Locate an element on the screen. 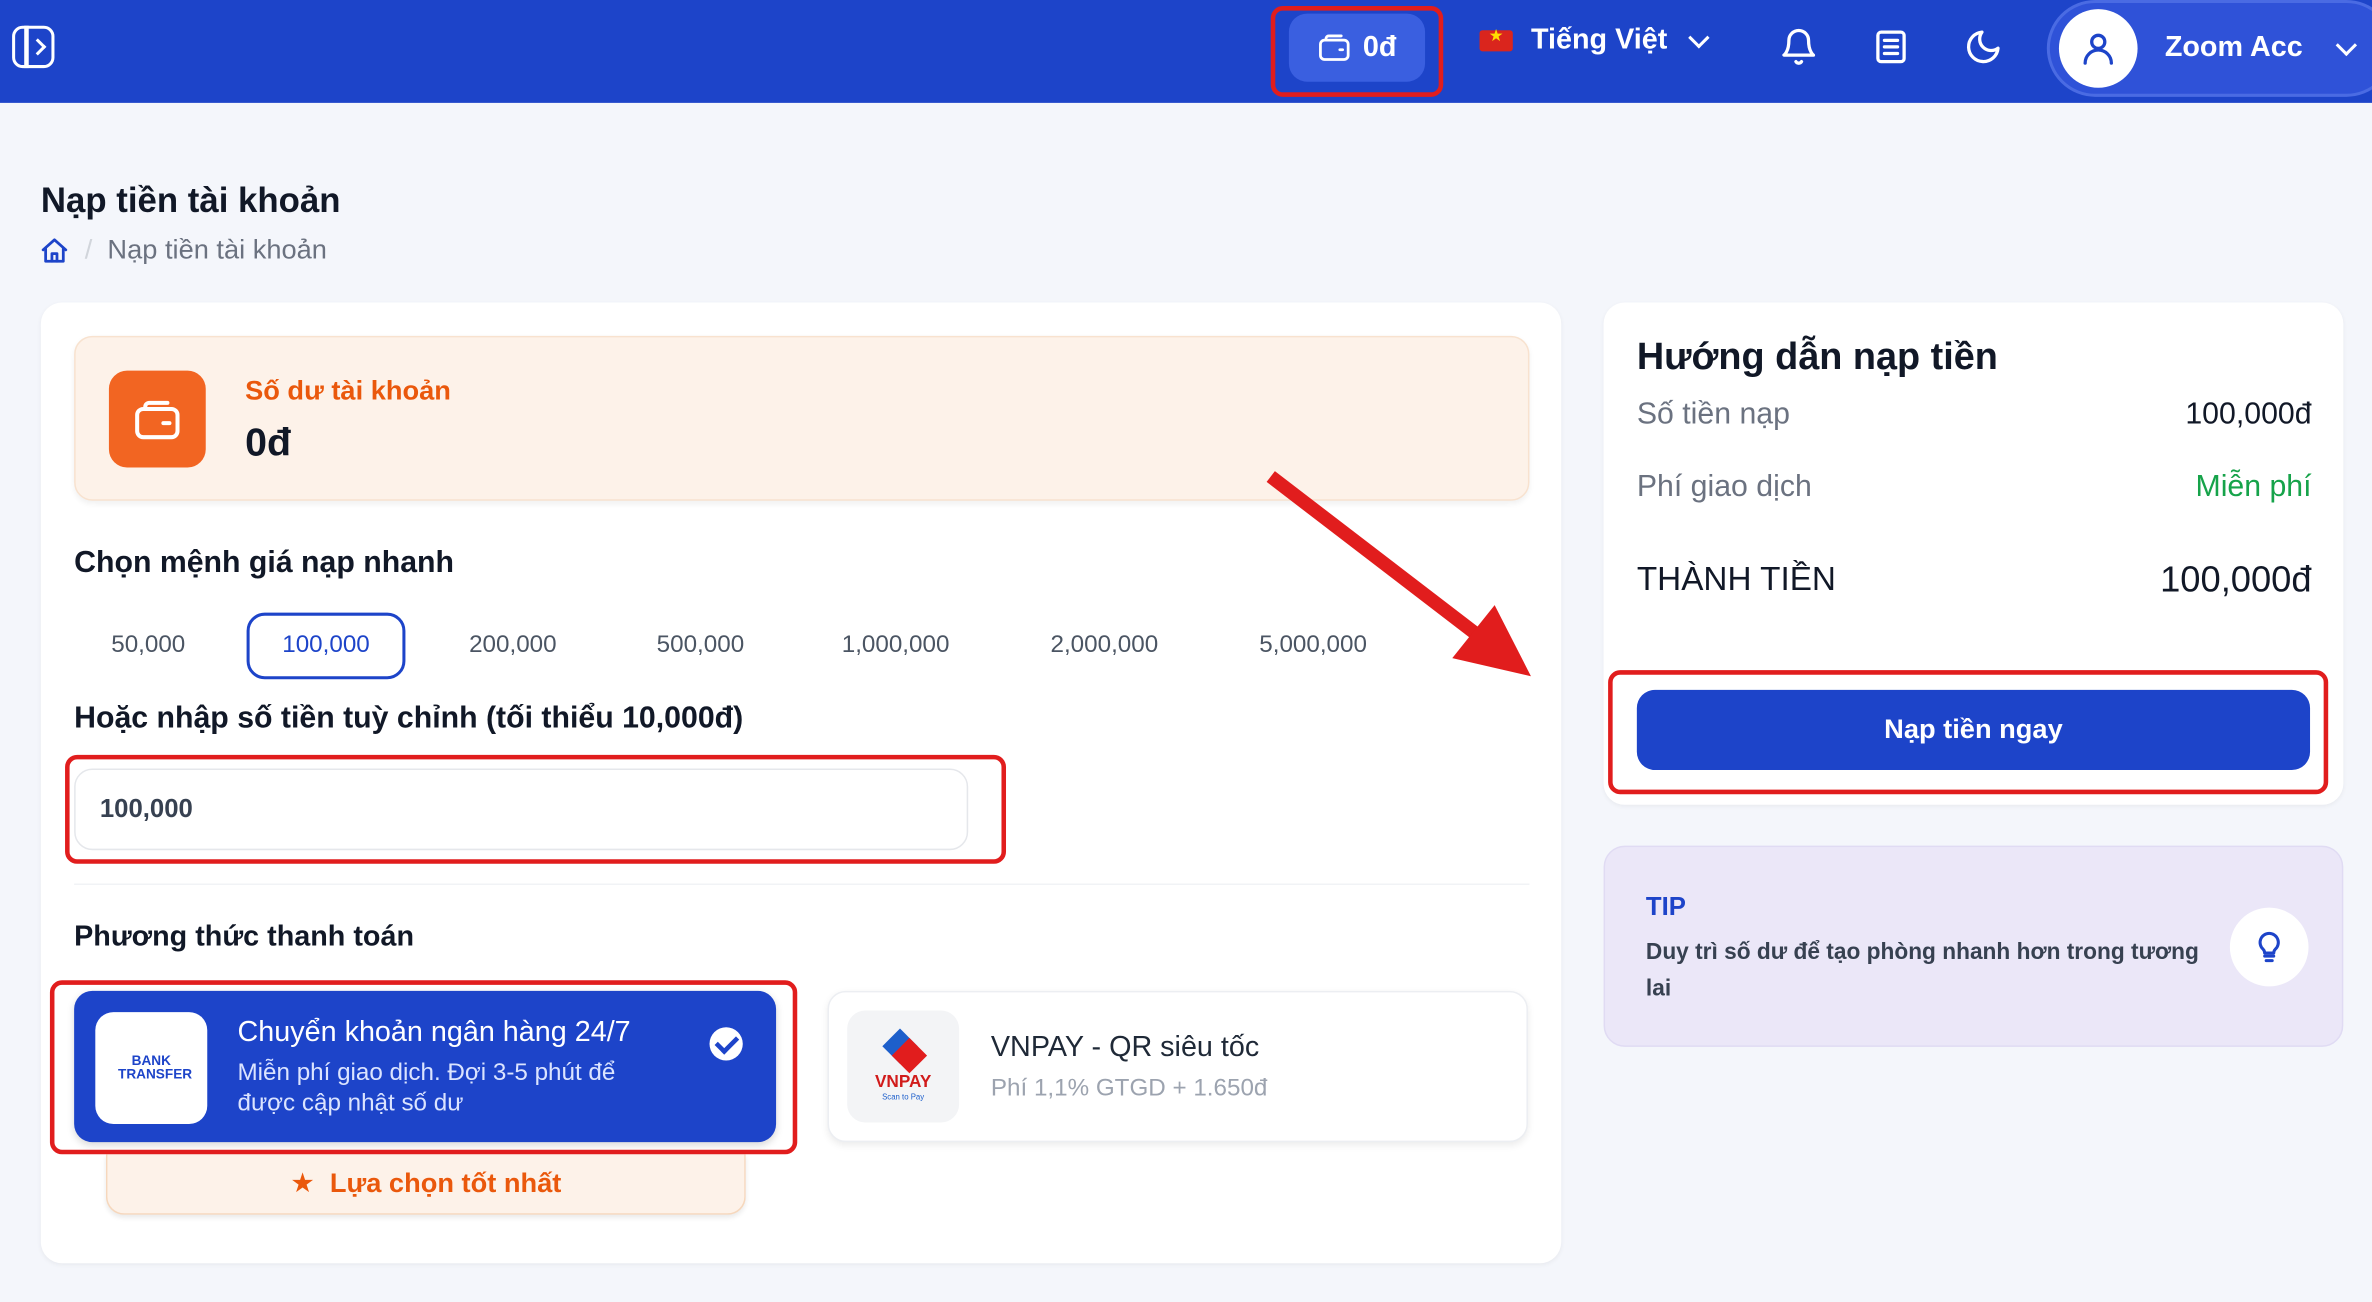  vnpay-logo-subtext: Scan to Pay is located at coordinates (903, 1096).